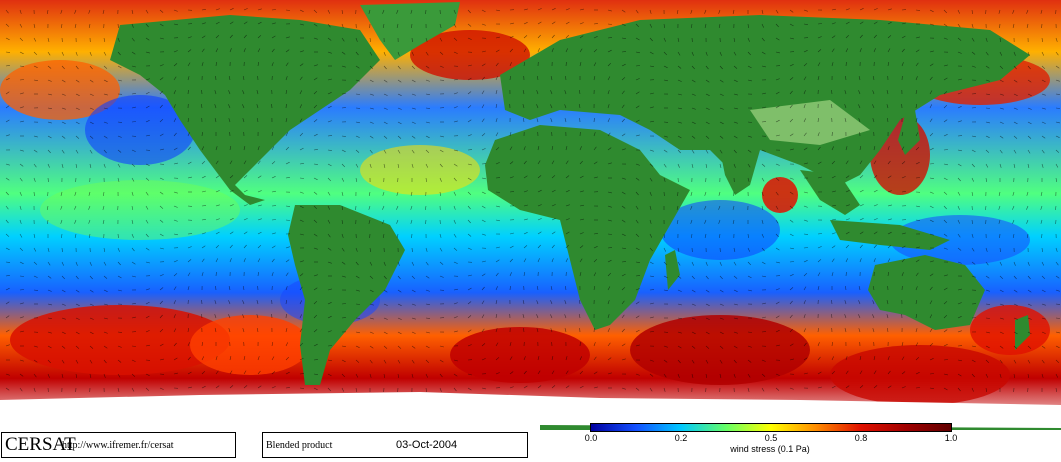 The width and height of the screenshot is (1061, 462). I want to click on map-date: 03-Oct-2004, so click(427, 445).